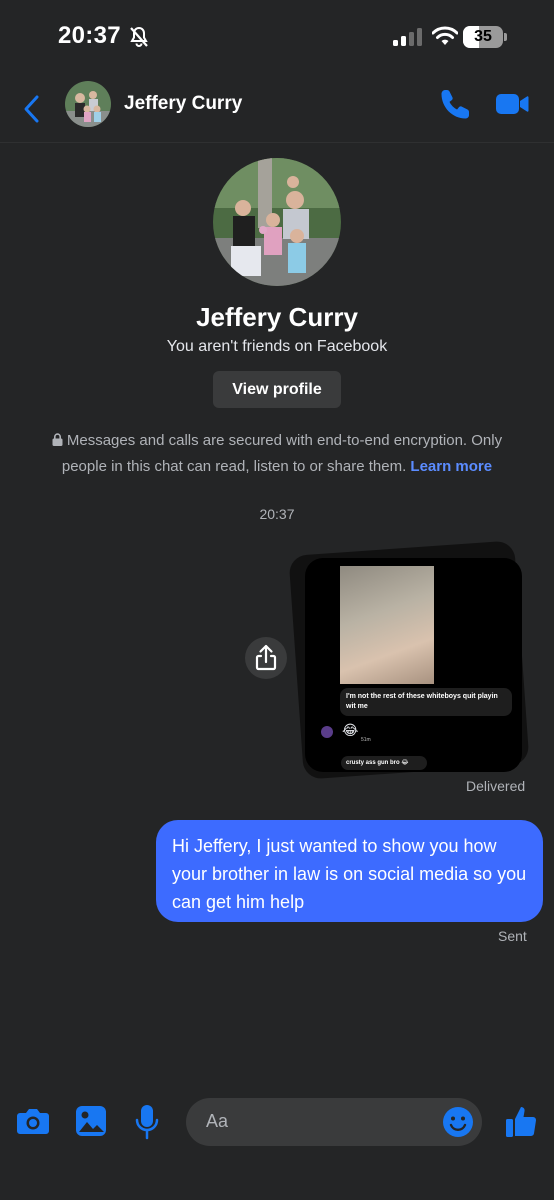  I want to click on contact-name: Jeffery Curry, so click(183, 104).